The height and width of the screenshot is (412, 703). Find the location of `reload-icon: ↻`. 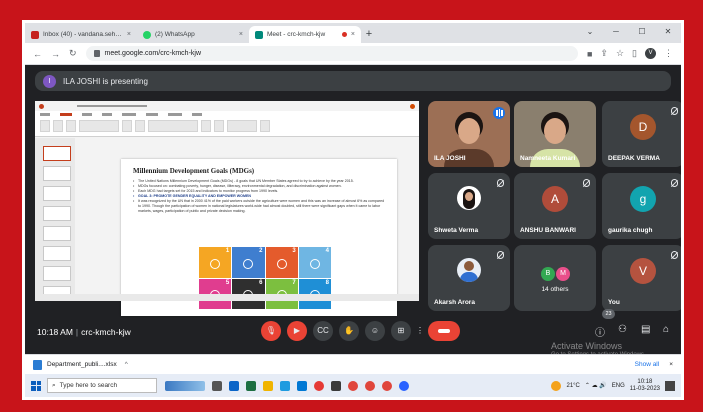

reload-icon: ↻ is located at coordinates (73, 53).